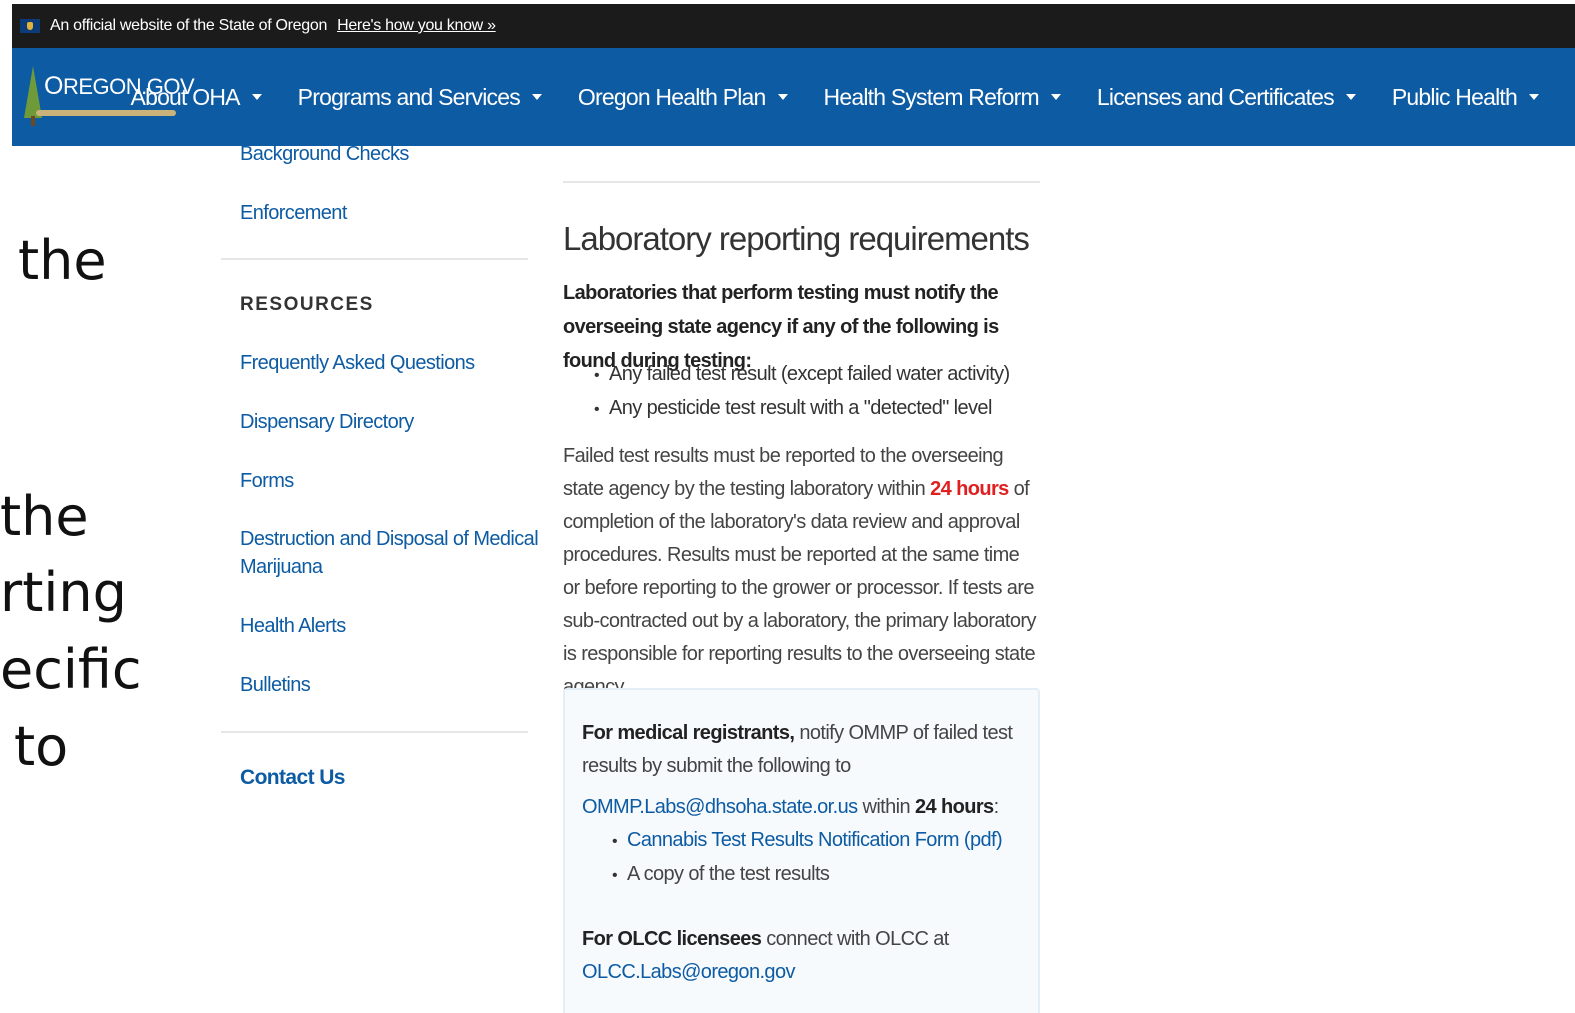 This screenshot has width=1575, height=1013. I want to click on sidebar-link-bulletins: Bulletins, so click(275, 685).